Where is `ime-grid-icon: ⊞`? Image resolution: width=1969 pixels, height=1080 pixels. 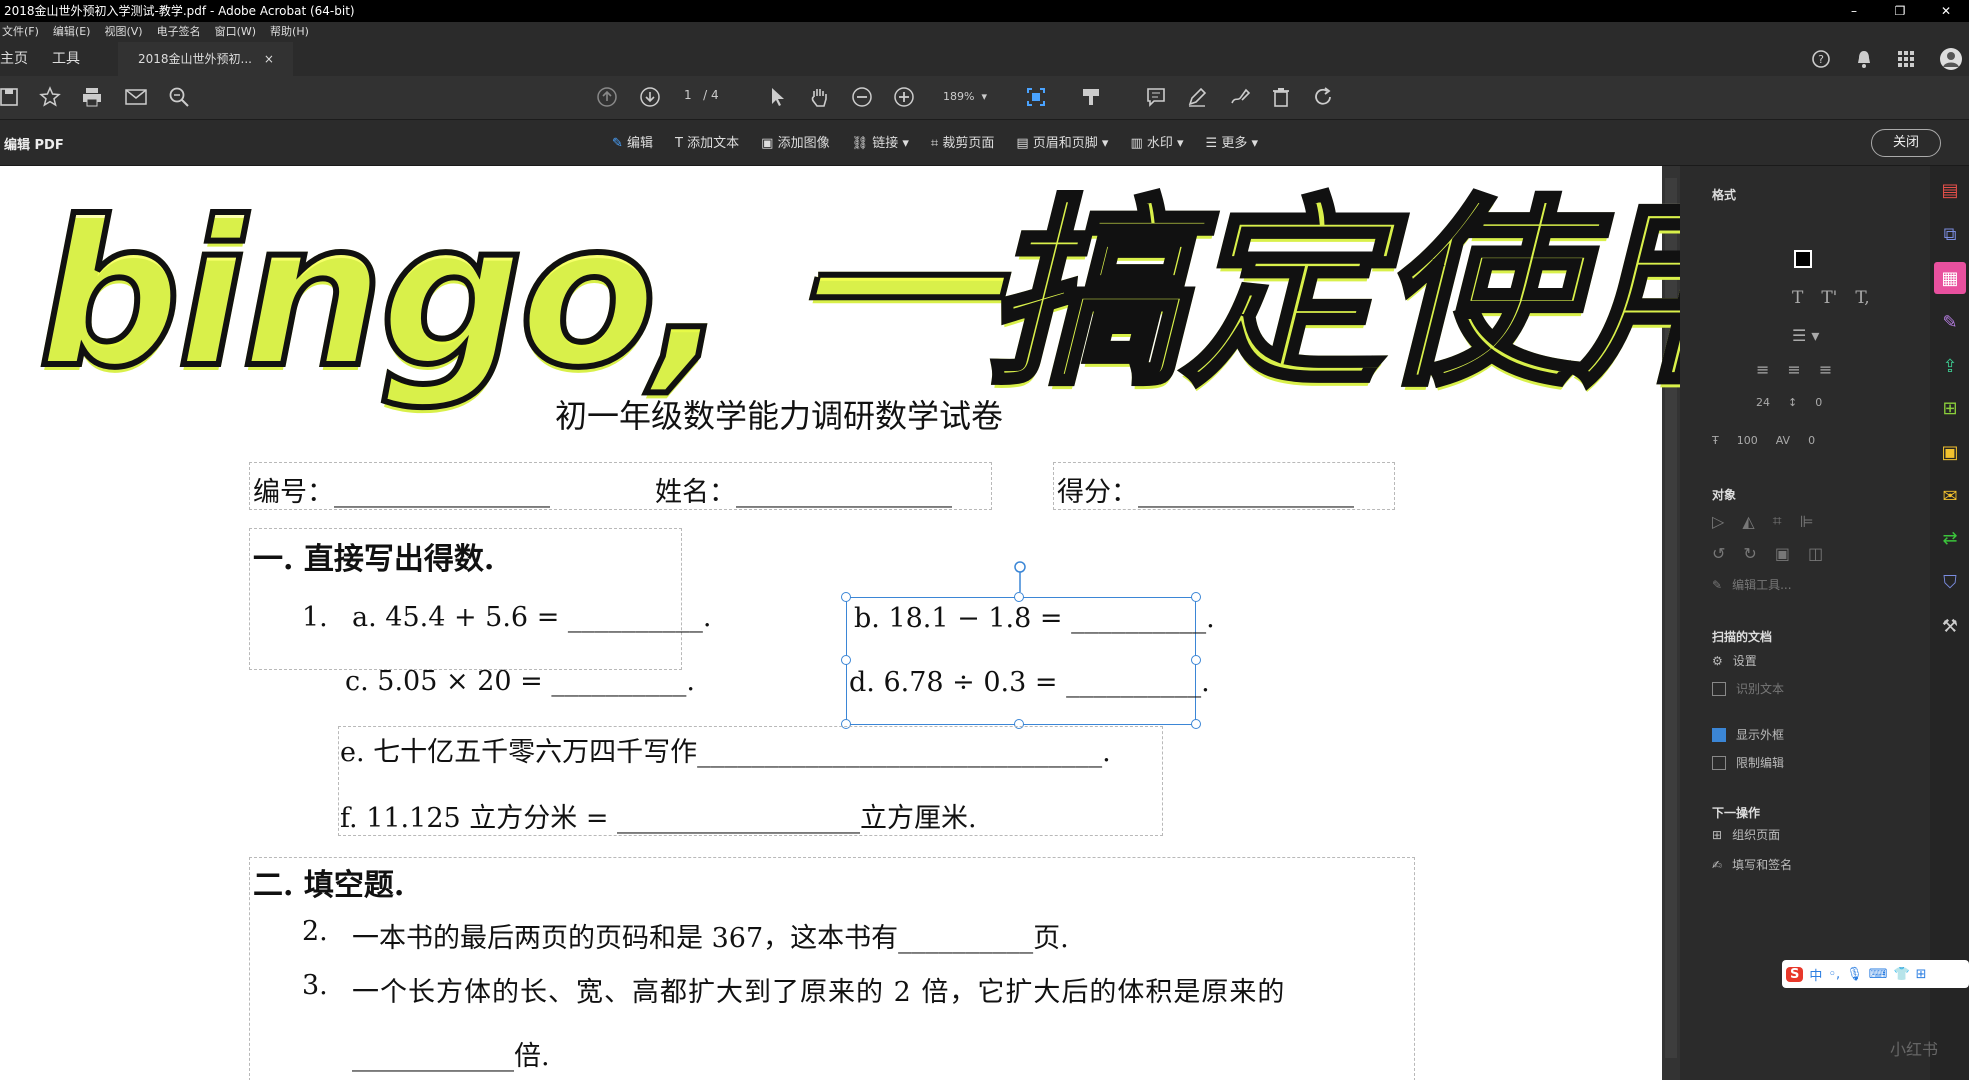
ime-grid-icon: ⊞ is located at coordinates (1921, 974).